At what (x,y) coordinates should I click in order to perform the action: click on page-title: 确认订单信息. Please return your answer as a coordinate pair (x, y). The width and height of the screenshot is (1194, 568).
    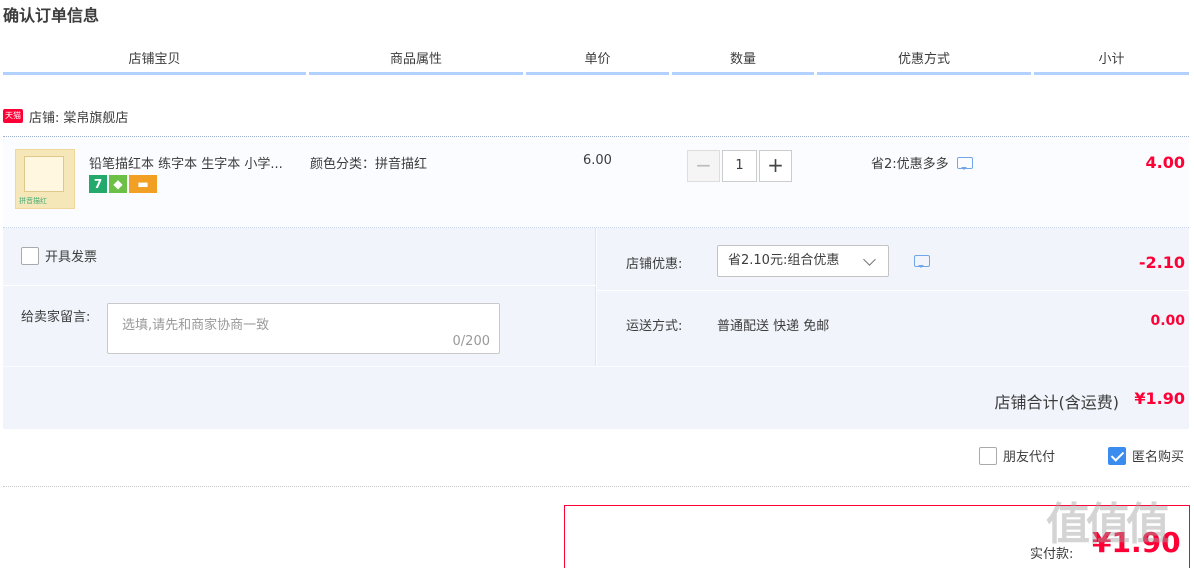
    Looking at the image, I should click on (51, 15).